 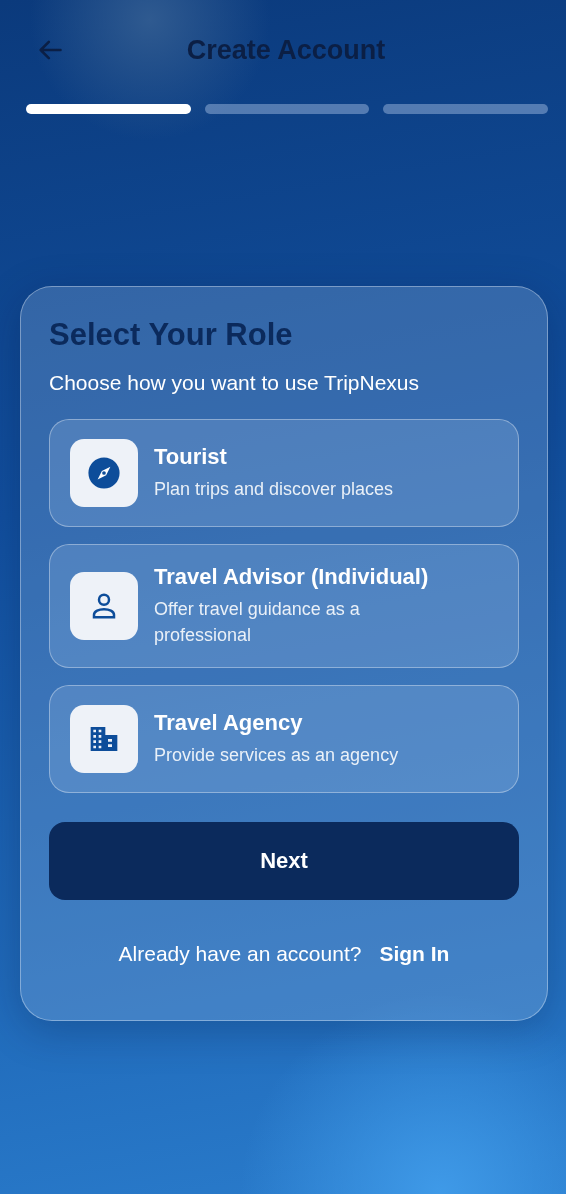 I want to click on role-option: Travel Advisor (Individual) Offer travel guidance as a professional, so click(x=284, y=606).